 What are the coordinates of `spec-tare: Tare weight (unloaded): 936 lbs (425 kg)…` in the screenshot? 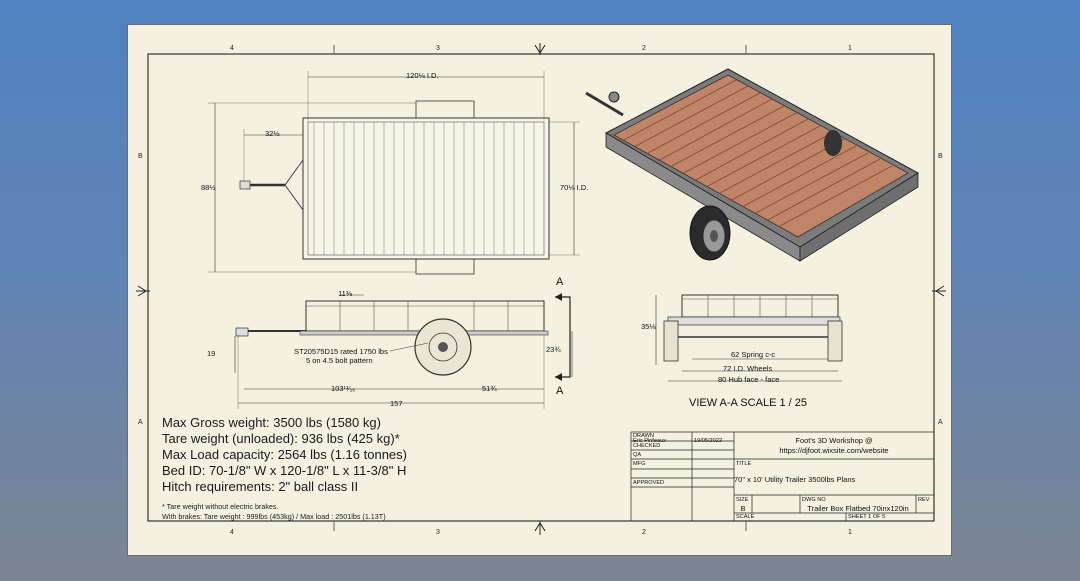 It's located at (281, 438).